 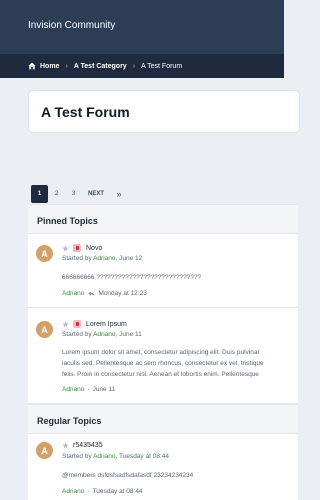 I want to click on topic-snippet: @members dsfdsfsadfsdafasdf 23234234234, so click(x=128, y=475).